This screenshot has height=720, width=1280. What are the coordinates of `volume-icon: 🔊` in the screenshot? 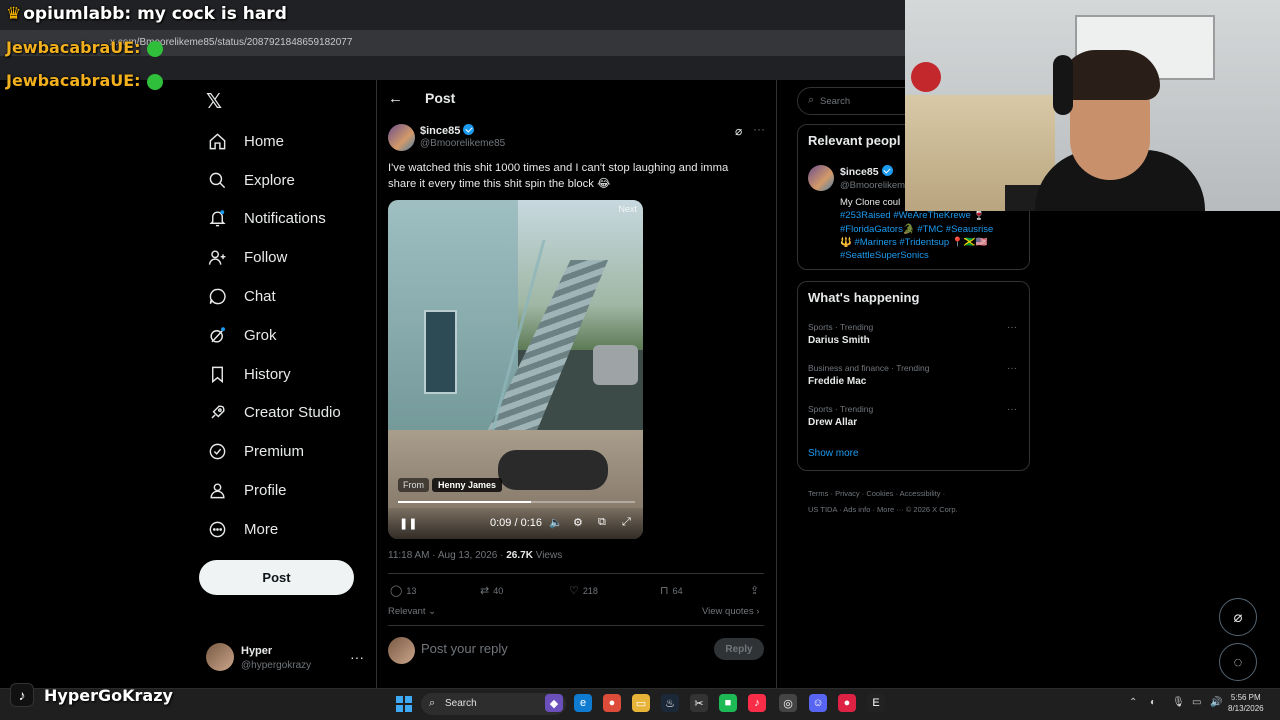 It's located at (1216, 702).